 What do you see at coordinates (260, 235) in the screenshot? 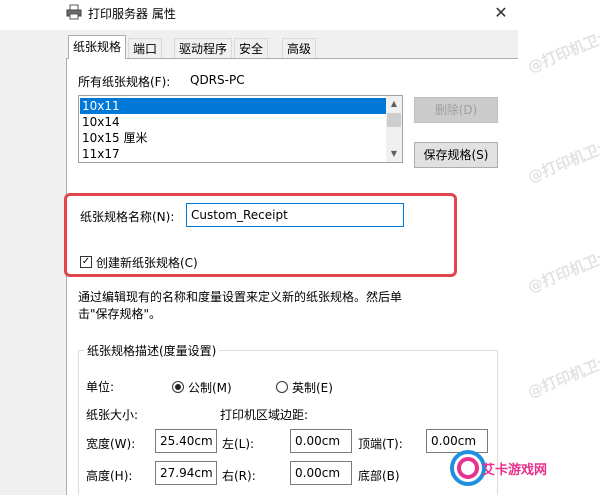
I see `highlight-box` at bounding box center [260, 235].